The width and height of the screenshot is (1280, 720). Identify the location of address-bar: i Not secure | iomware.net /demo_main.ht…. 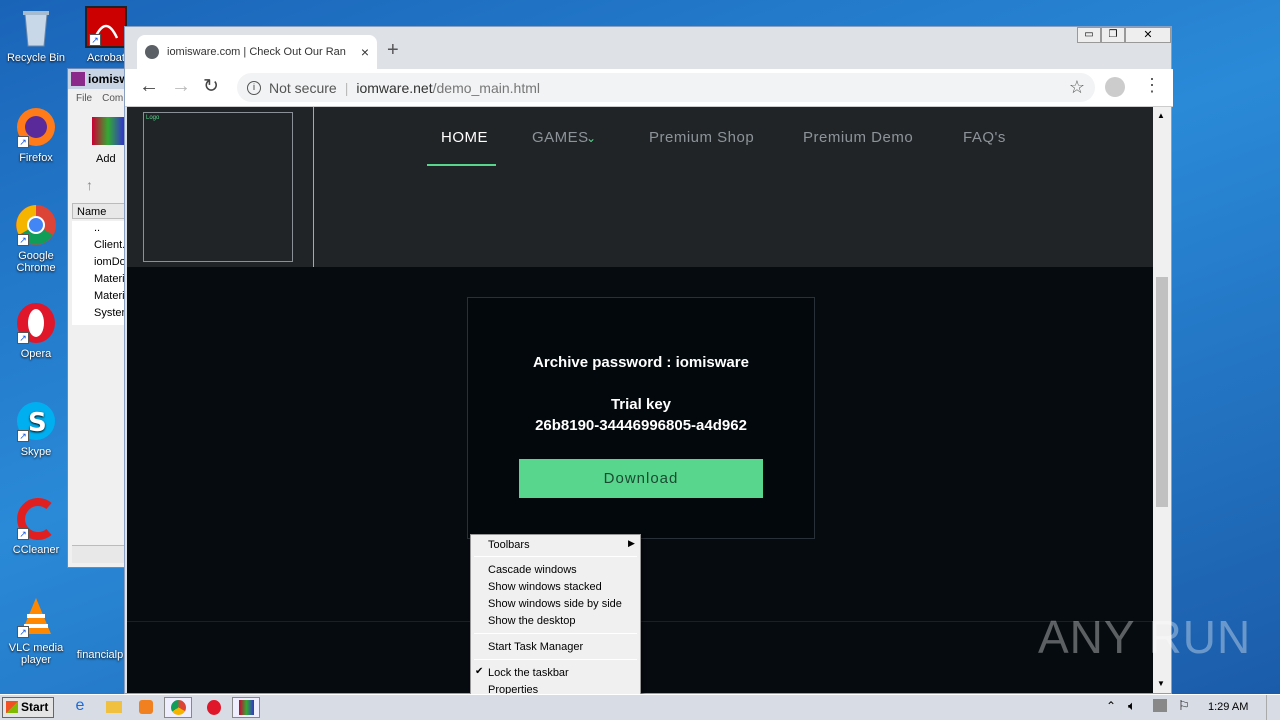
(666, 87).